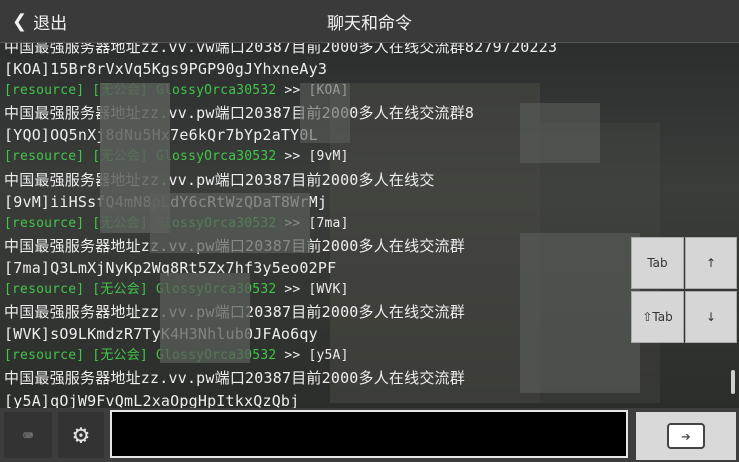  Describe the element at coordinates (711, 263) in the screenshot. I see `scroll-up-key: ↑` at that location.